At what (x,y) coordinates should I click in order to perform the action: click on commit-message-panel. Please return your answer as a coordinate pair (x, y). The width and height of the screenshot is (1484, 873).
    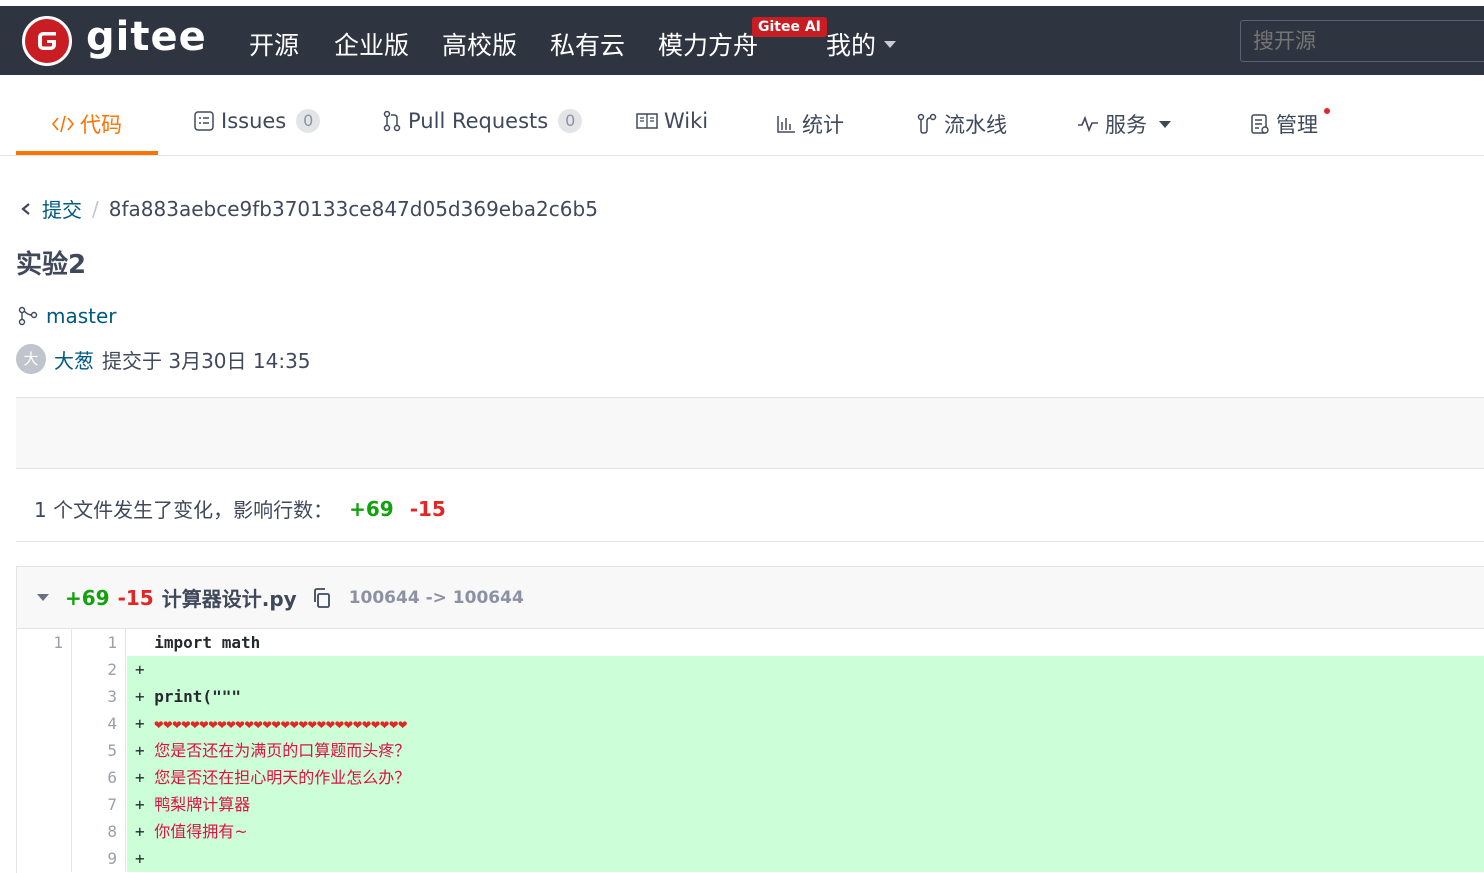
    Looking at the image, I should click on (750, 433).